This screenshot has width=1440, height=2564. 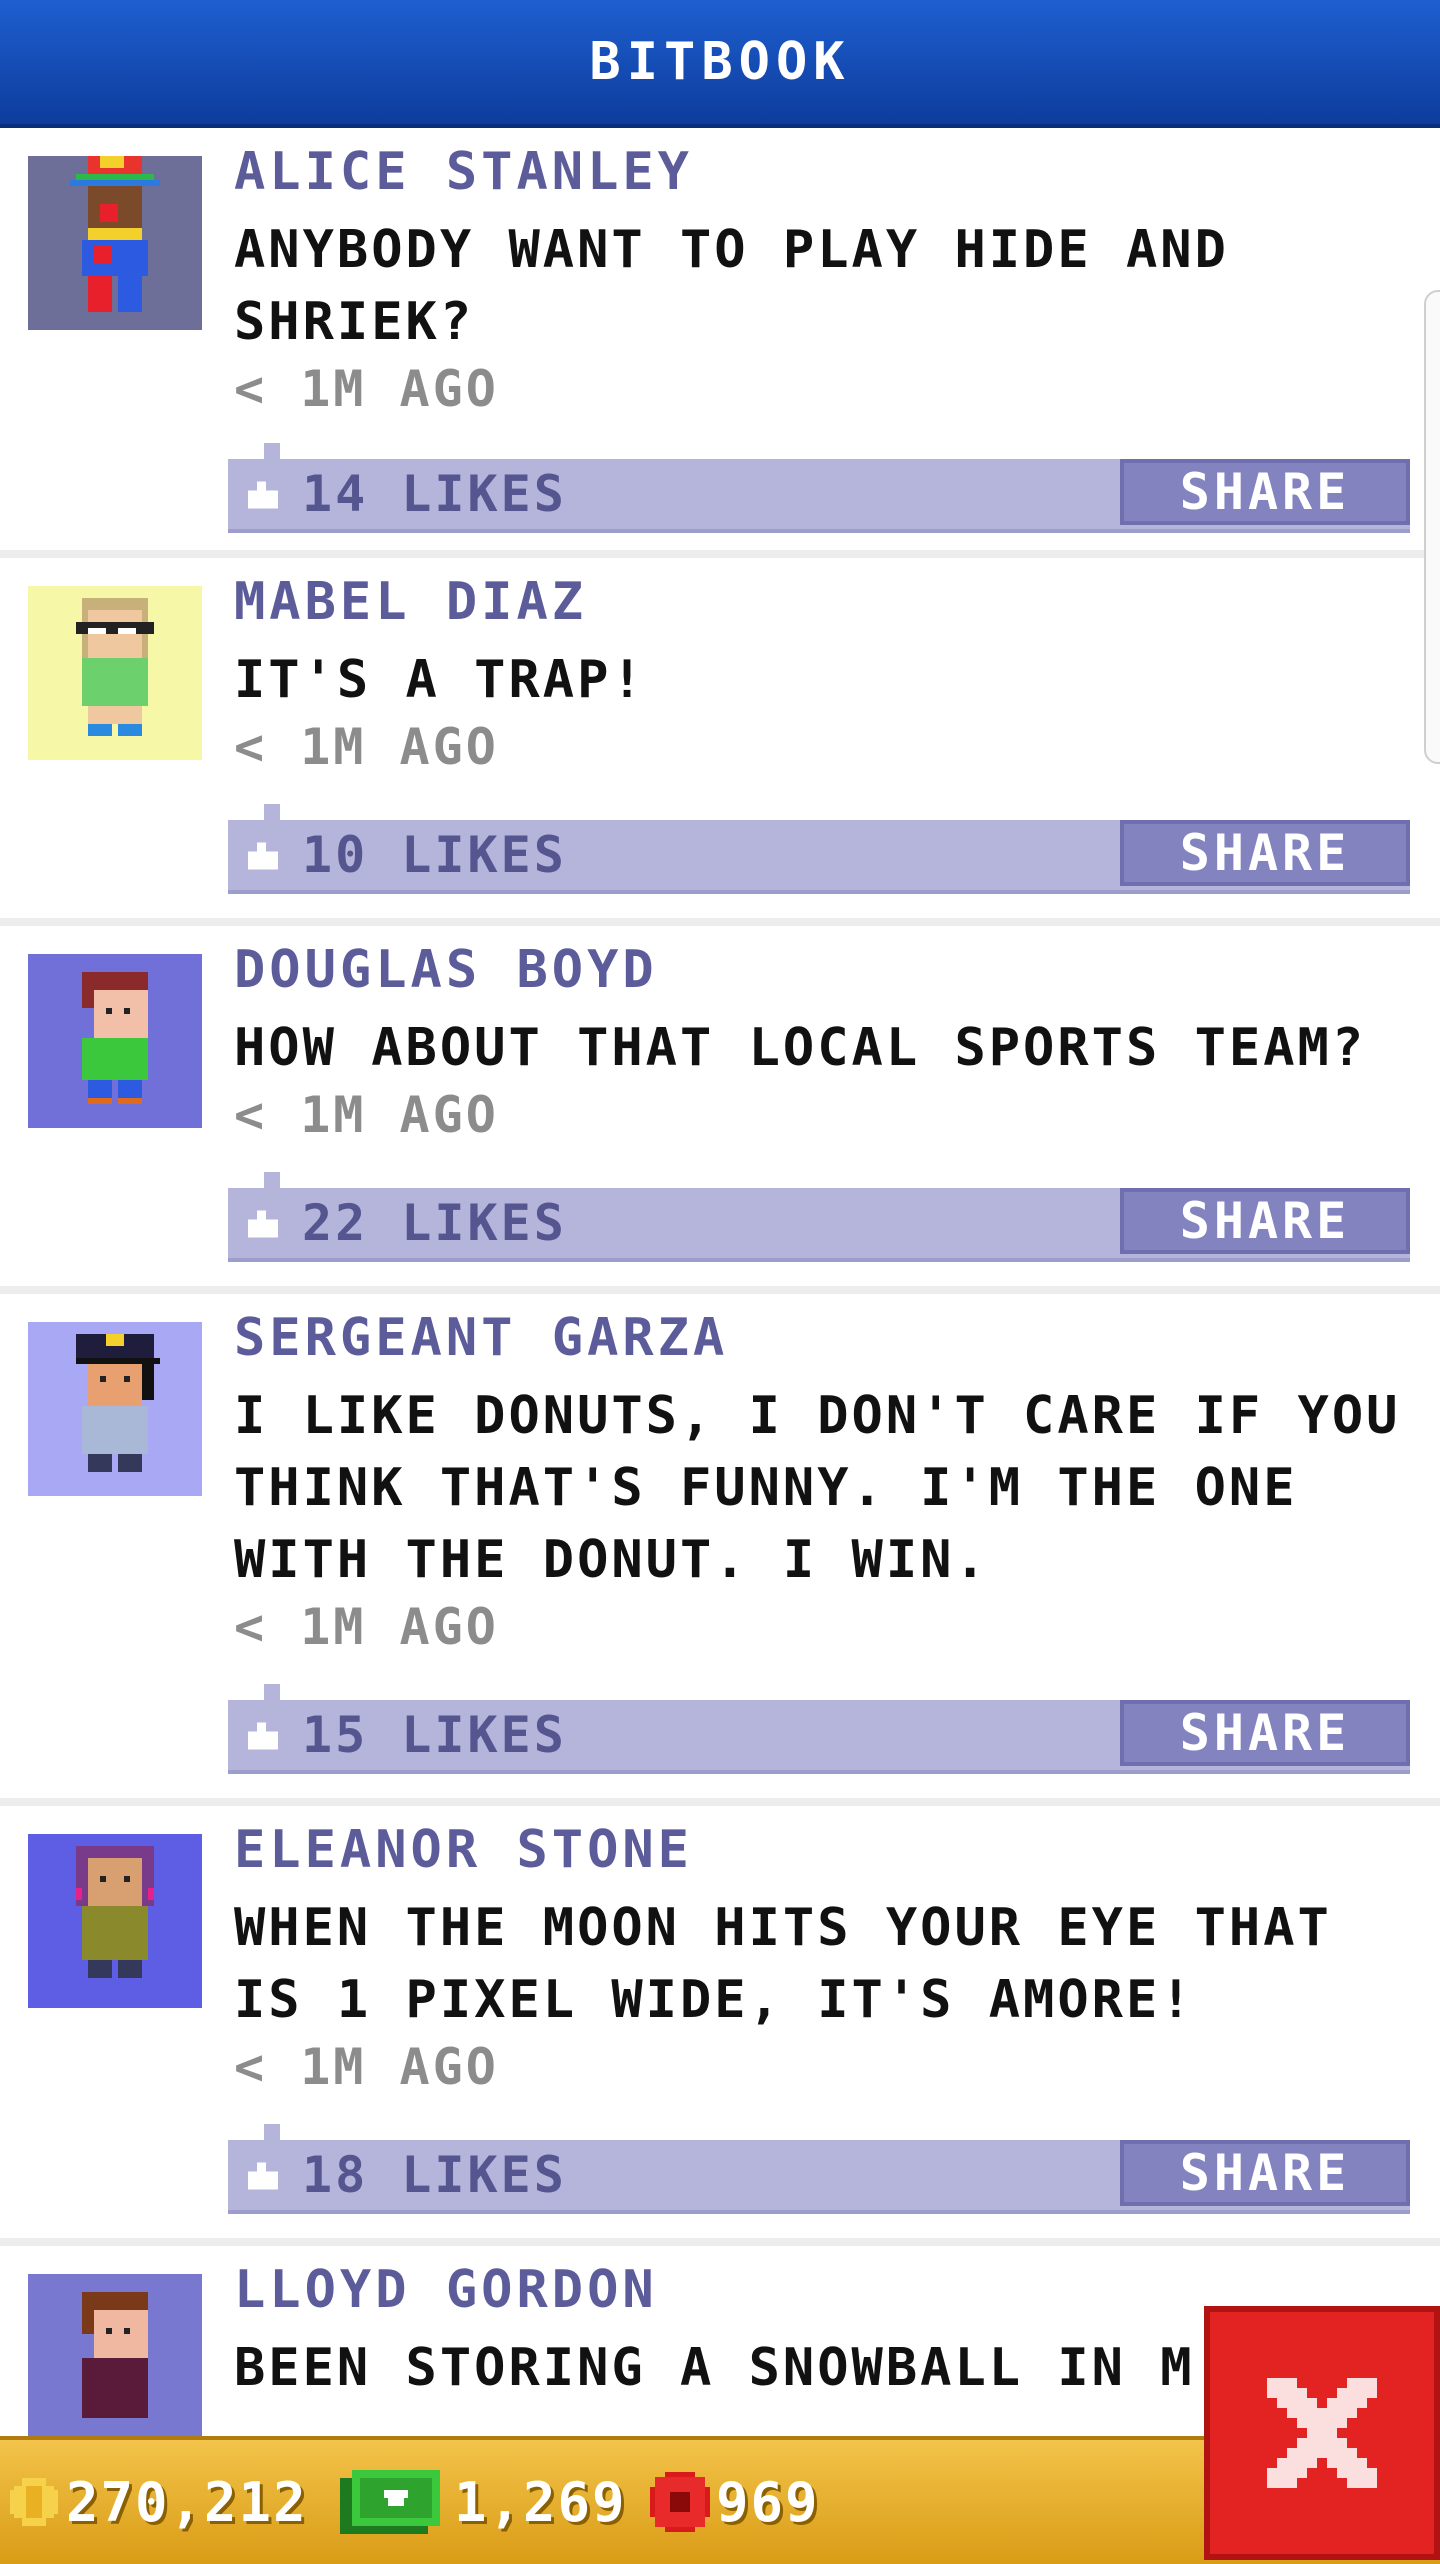 What do you see at coordinates (768, 2502) in the screenshot?
I see `gems-count: 969` at bounding box center [768, 2502].